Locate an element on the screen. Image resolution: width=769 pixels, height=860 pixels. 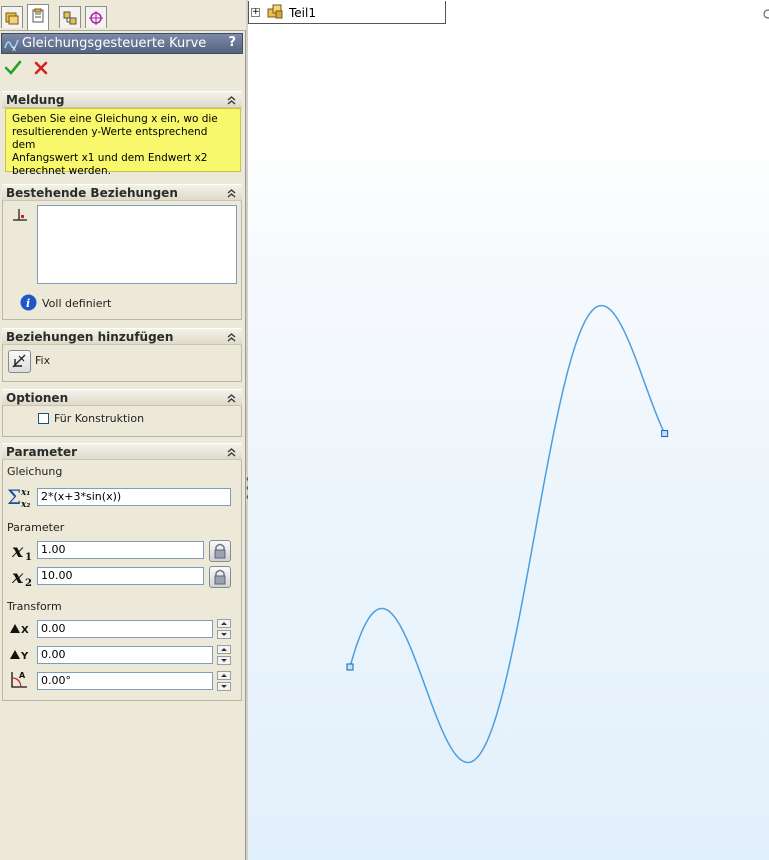
group-existing-relations-header: Bestehende Beziehungen is located at coordinates (122, 192).